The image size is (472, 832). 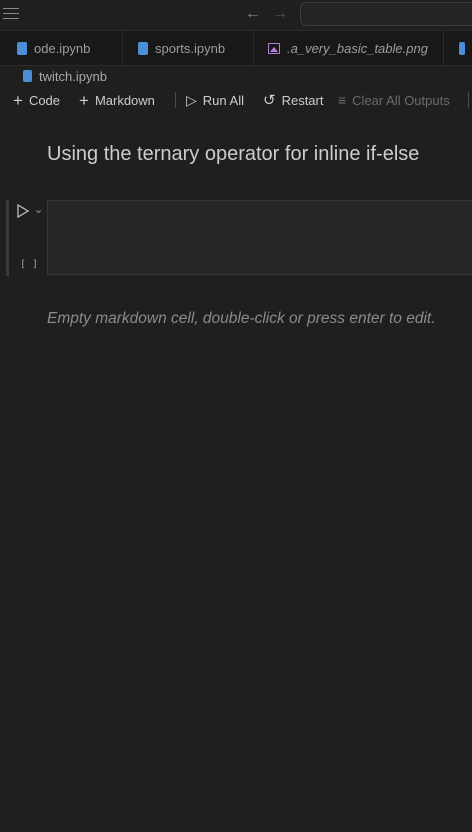 I want to click on code-cell-editor, so click(x=259, y=237).